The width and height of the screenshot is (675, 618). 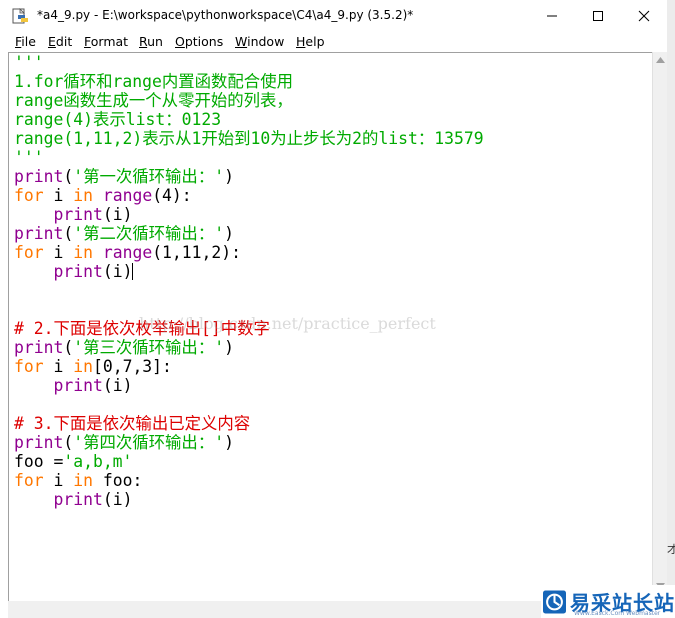 I want to click on code-token: # 3.下面是依次输出已定义内容, so click(x=132, y=423).